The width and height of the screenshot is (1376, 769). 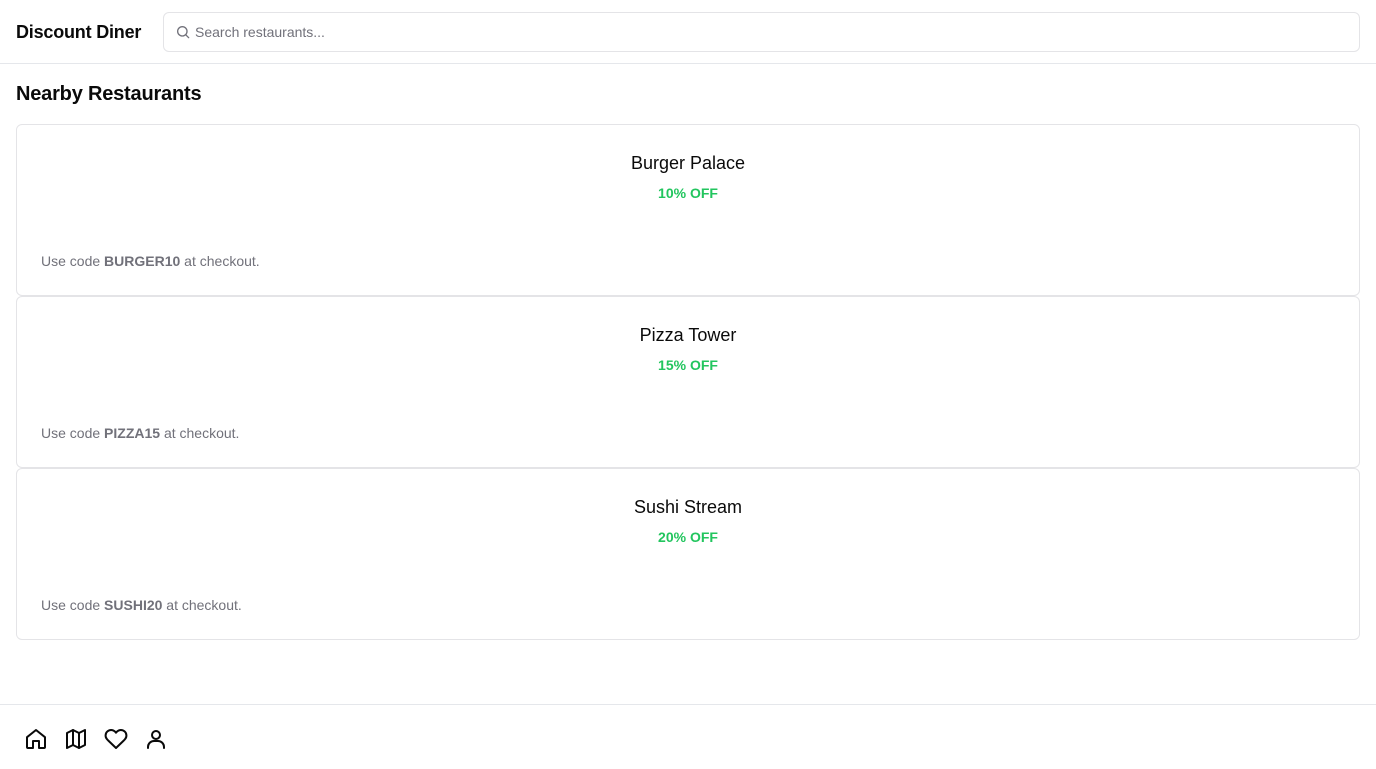 What do you see at coordinates (142, 261) in the screenshot?
I see `promo-code: BURGER10` at bounding box center [142, 261].